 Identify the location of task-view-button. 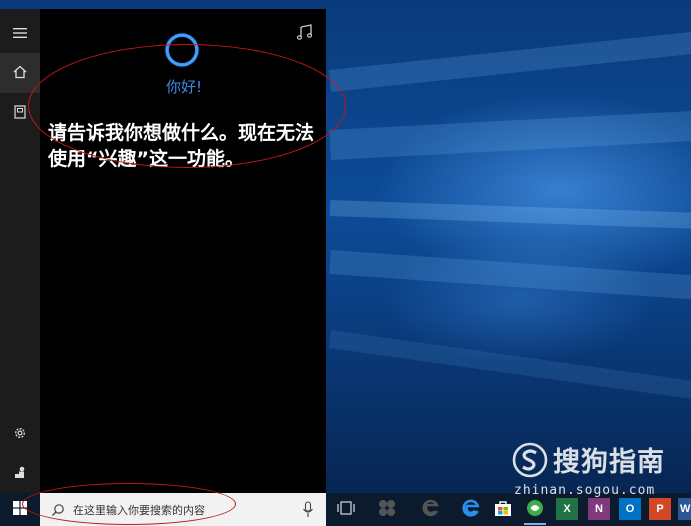
(346, 509).